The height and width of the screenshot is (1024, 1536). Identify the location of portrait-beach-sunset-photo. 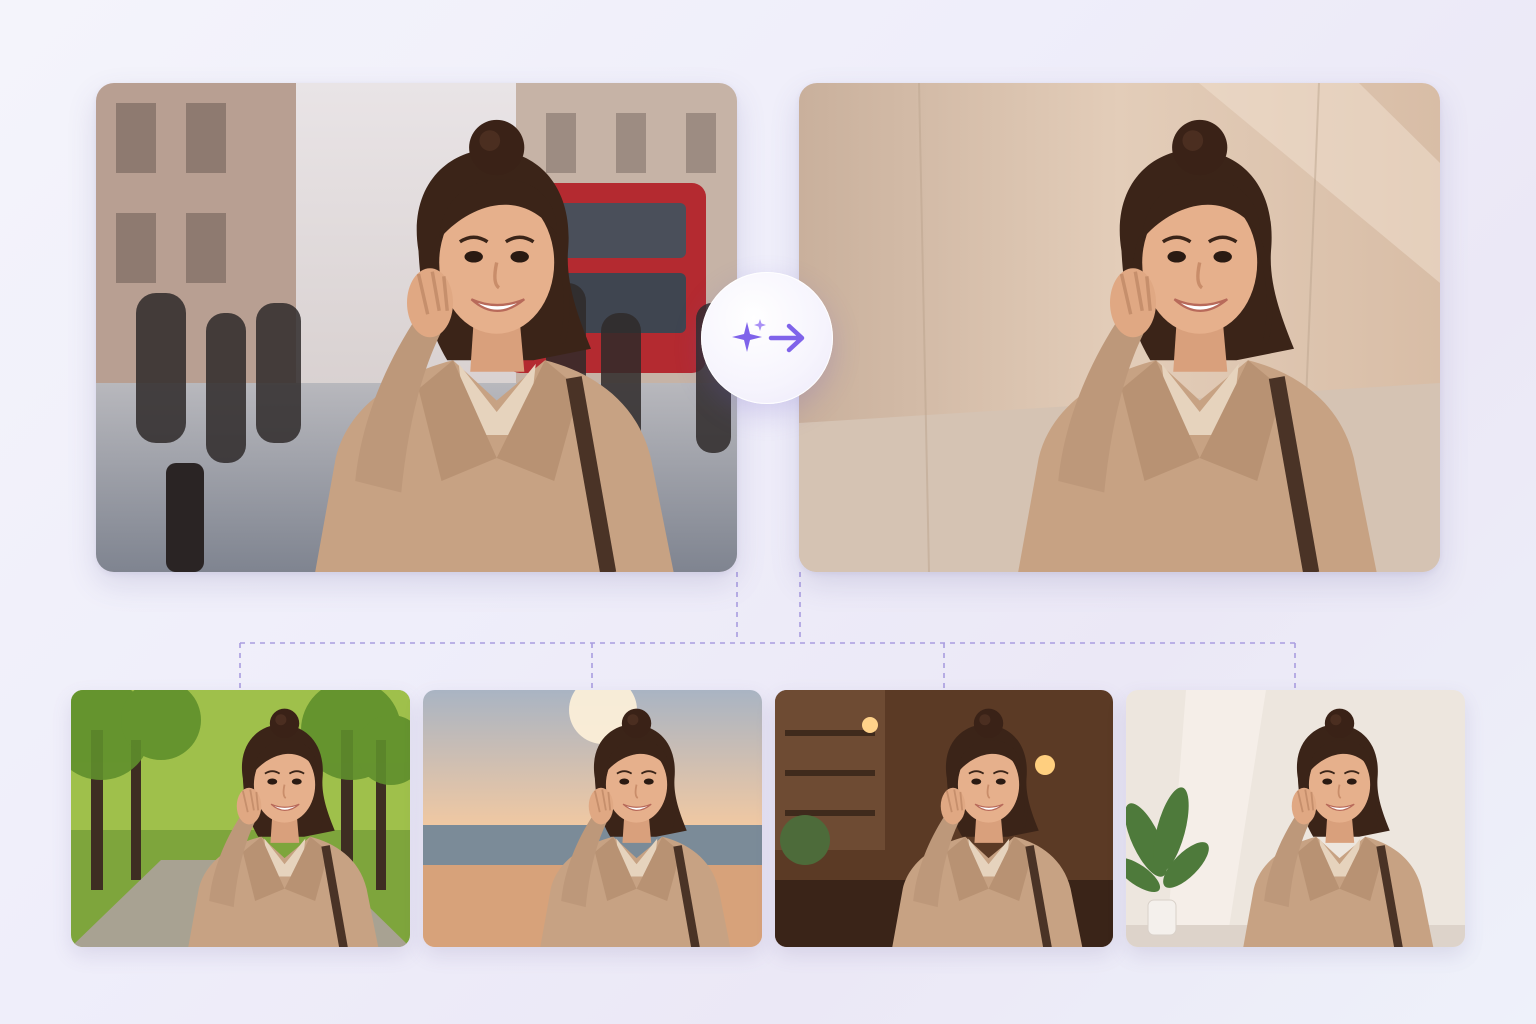
(592, 818).